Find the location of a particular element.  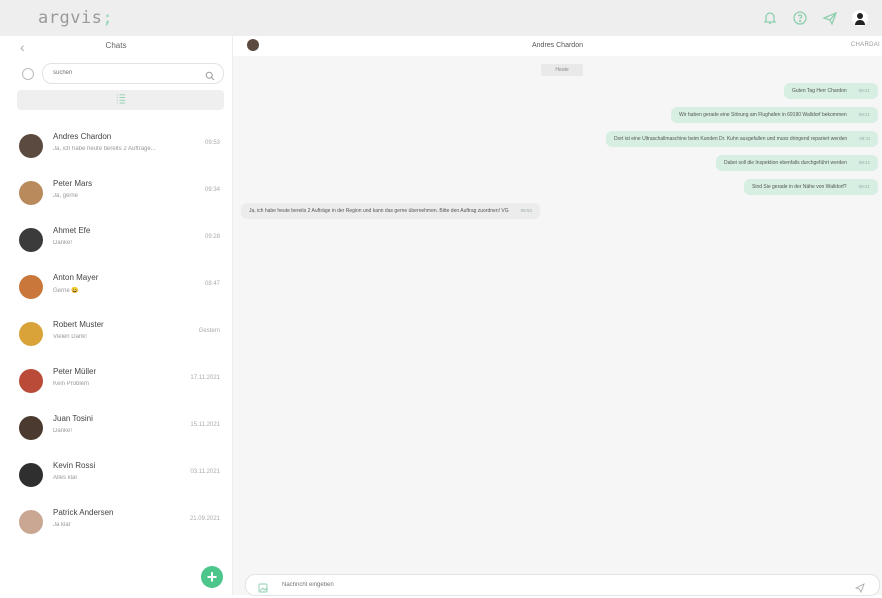

chat-title: Andres Chardon is located at coordinates (557, 45).